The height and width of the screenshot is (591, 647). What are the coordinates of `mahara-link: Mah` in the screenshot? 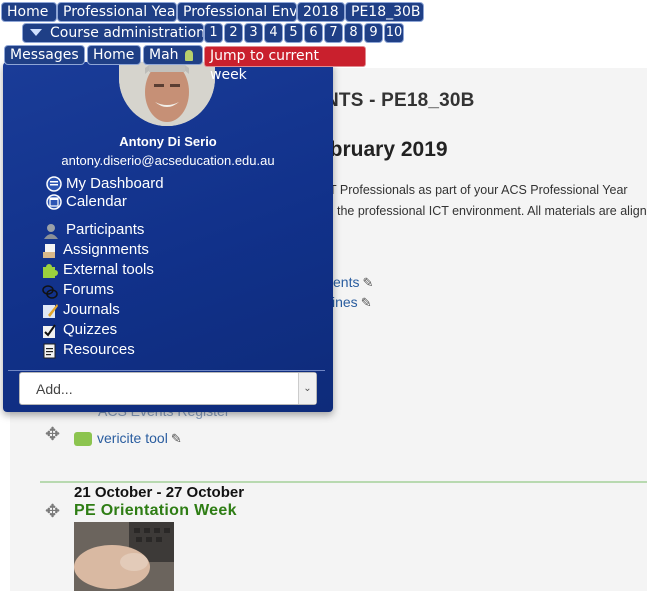 It's located at (173, 55).